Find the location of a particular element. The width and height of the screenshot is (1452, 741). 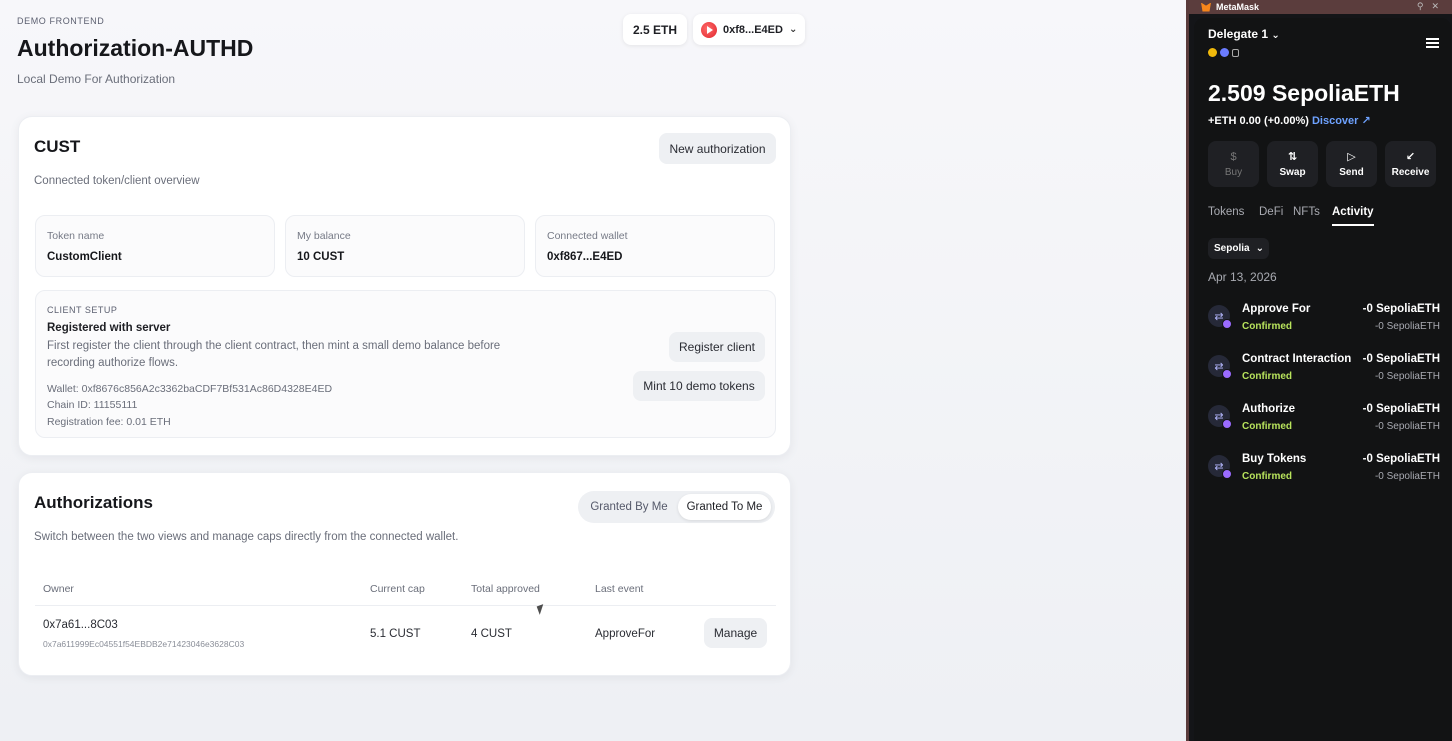

swap-button: ⇅ Swap is located at coordinates (1292, 164).